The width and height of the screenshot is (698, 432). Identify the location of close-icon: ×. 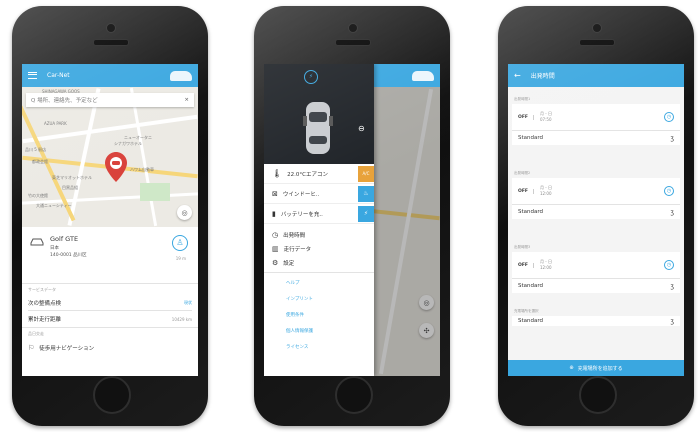
(186, 100).